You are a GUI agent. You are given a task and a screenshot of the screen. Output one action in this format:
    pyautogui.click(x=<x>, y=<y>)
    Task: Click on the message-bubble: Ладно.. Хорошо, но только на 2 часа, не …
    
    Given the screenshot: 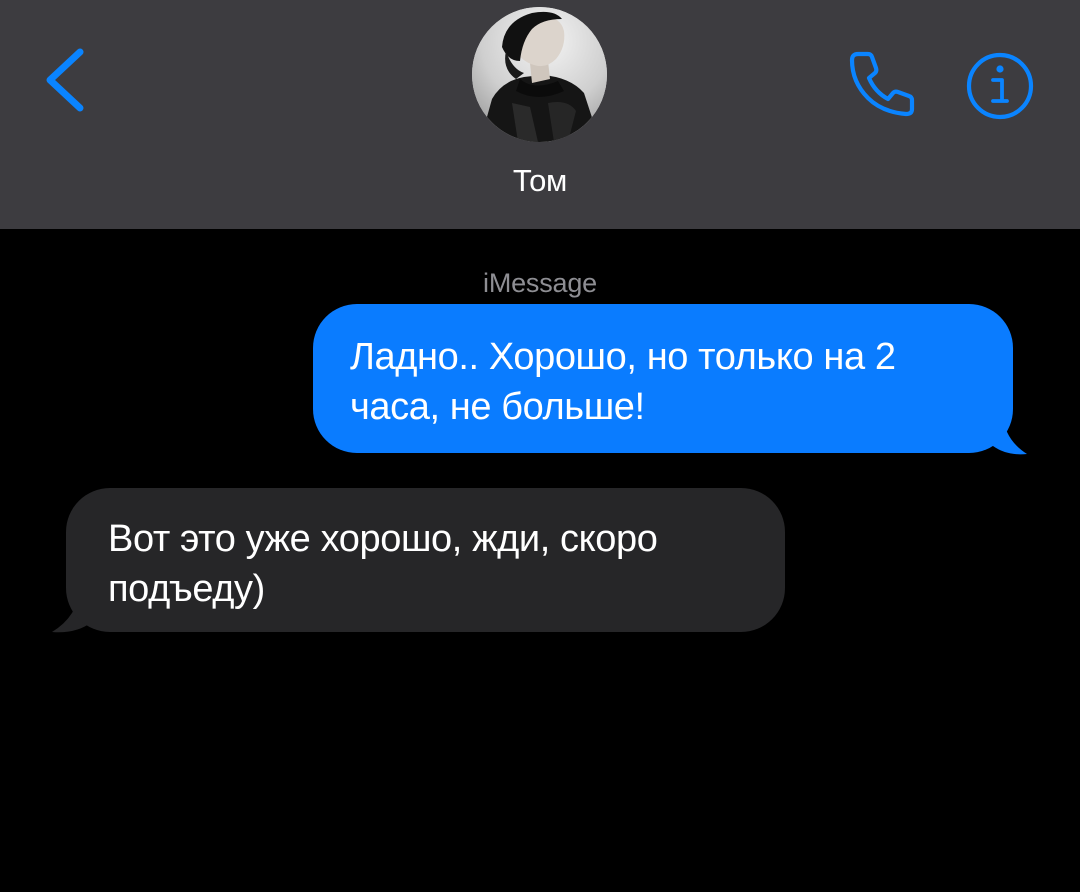 What is the action you would take?
    pyautogui.click(x=663, y=378)
    